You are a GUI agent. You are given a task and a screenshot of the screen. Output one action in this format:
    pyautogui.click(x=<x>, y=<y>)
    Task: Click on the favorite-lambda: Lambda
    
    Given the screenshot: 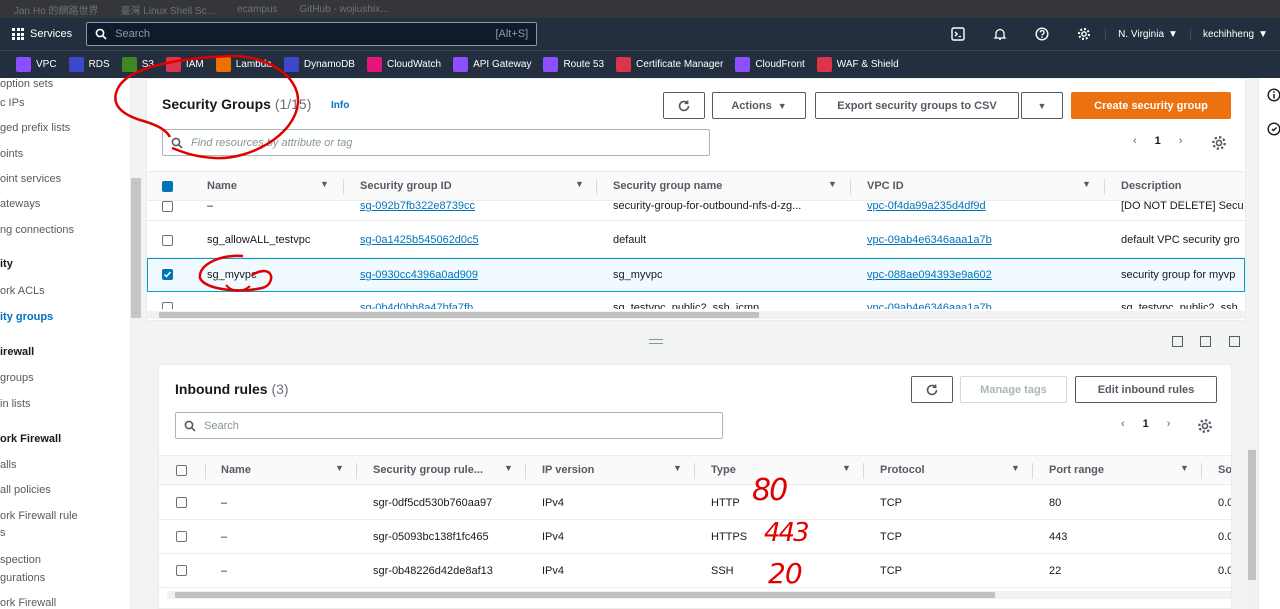 What is the action you would take?
    pyautogui.click(x=243, y=64)
    